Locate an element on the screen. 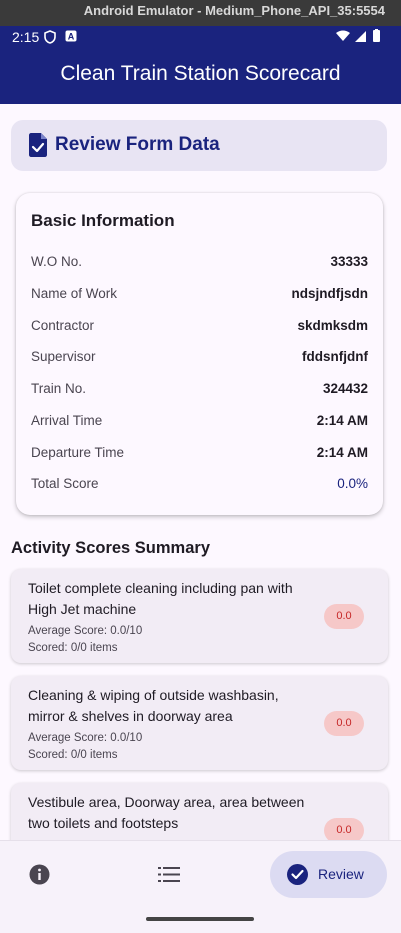 The height and width of the screenshot is (933, 401). info-value: 324432 is located at coordinates (345, 388).